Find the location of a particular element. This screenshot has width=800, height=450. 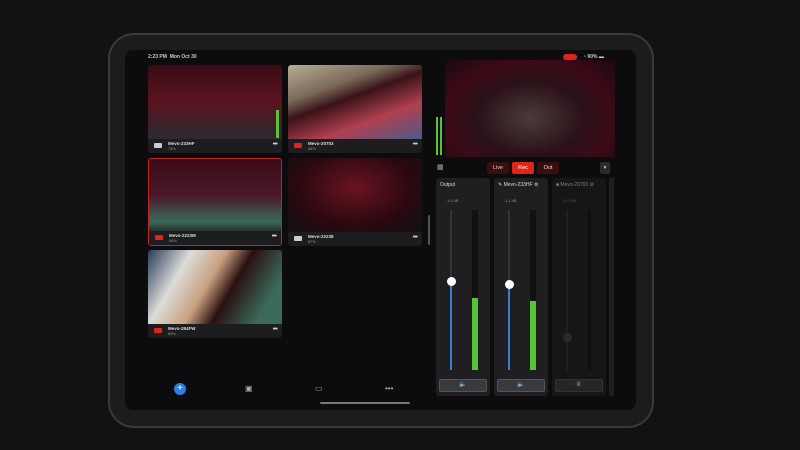

camera-name: Mevo-284FW is located at coordinates (182, 328).